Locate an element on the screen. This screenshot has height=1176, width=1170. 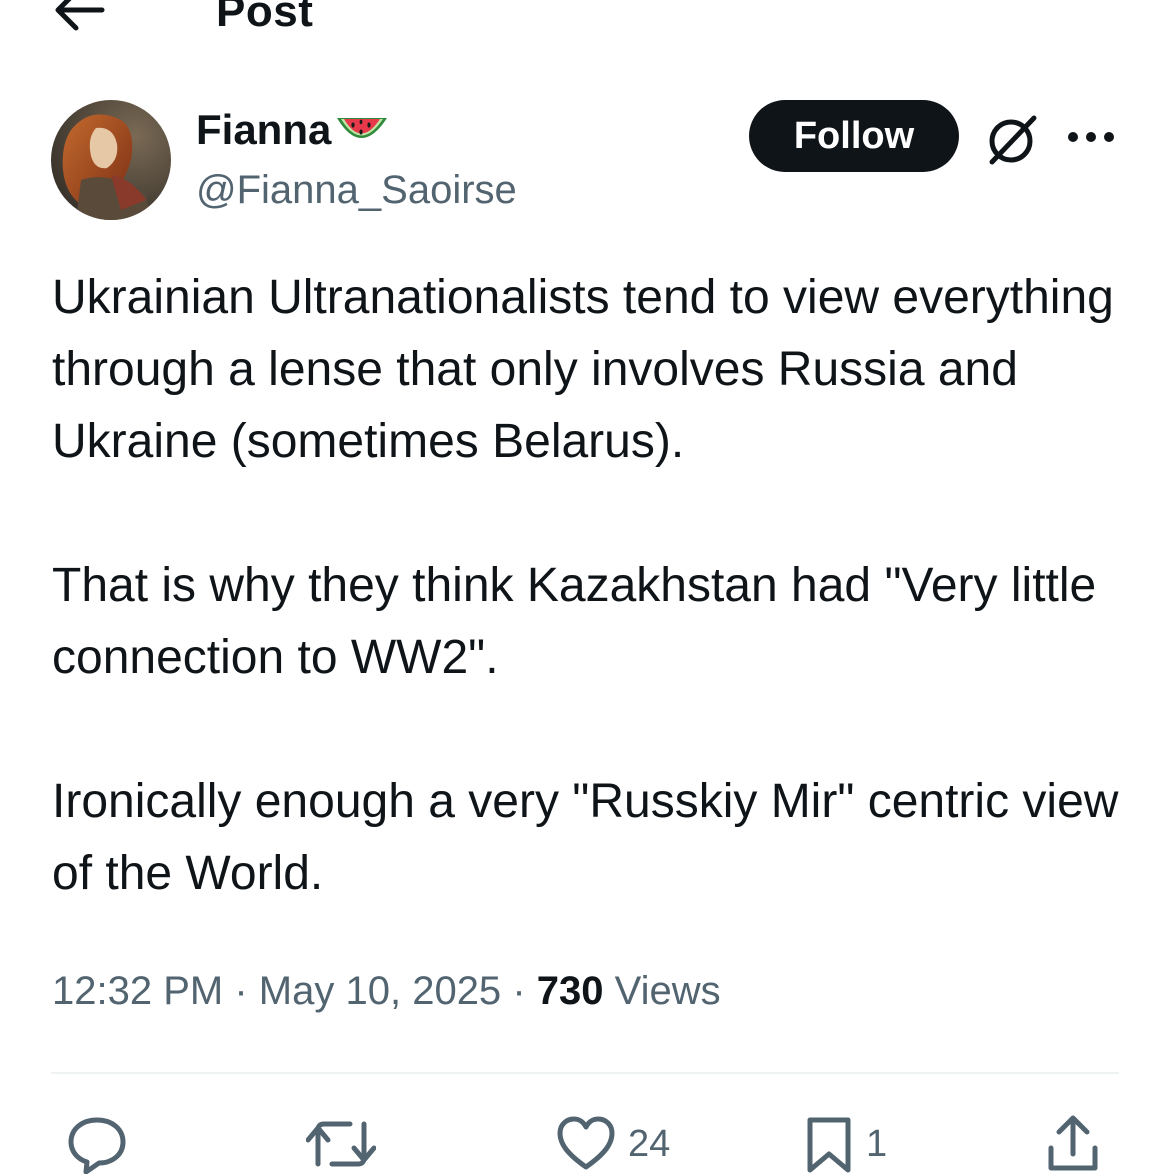
display-name: Fianna is located at coordinates (292, 130).